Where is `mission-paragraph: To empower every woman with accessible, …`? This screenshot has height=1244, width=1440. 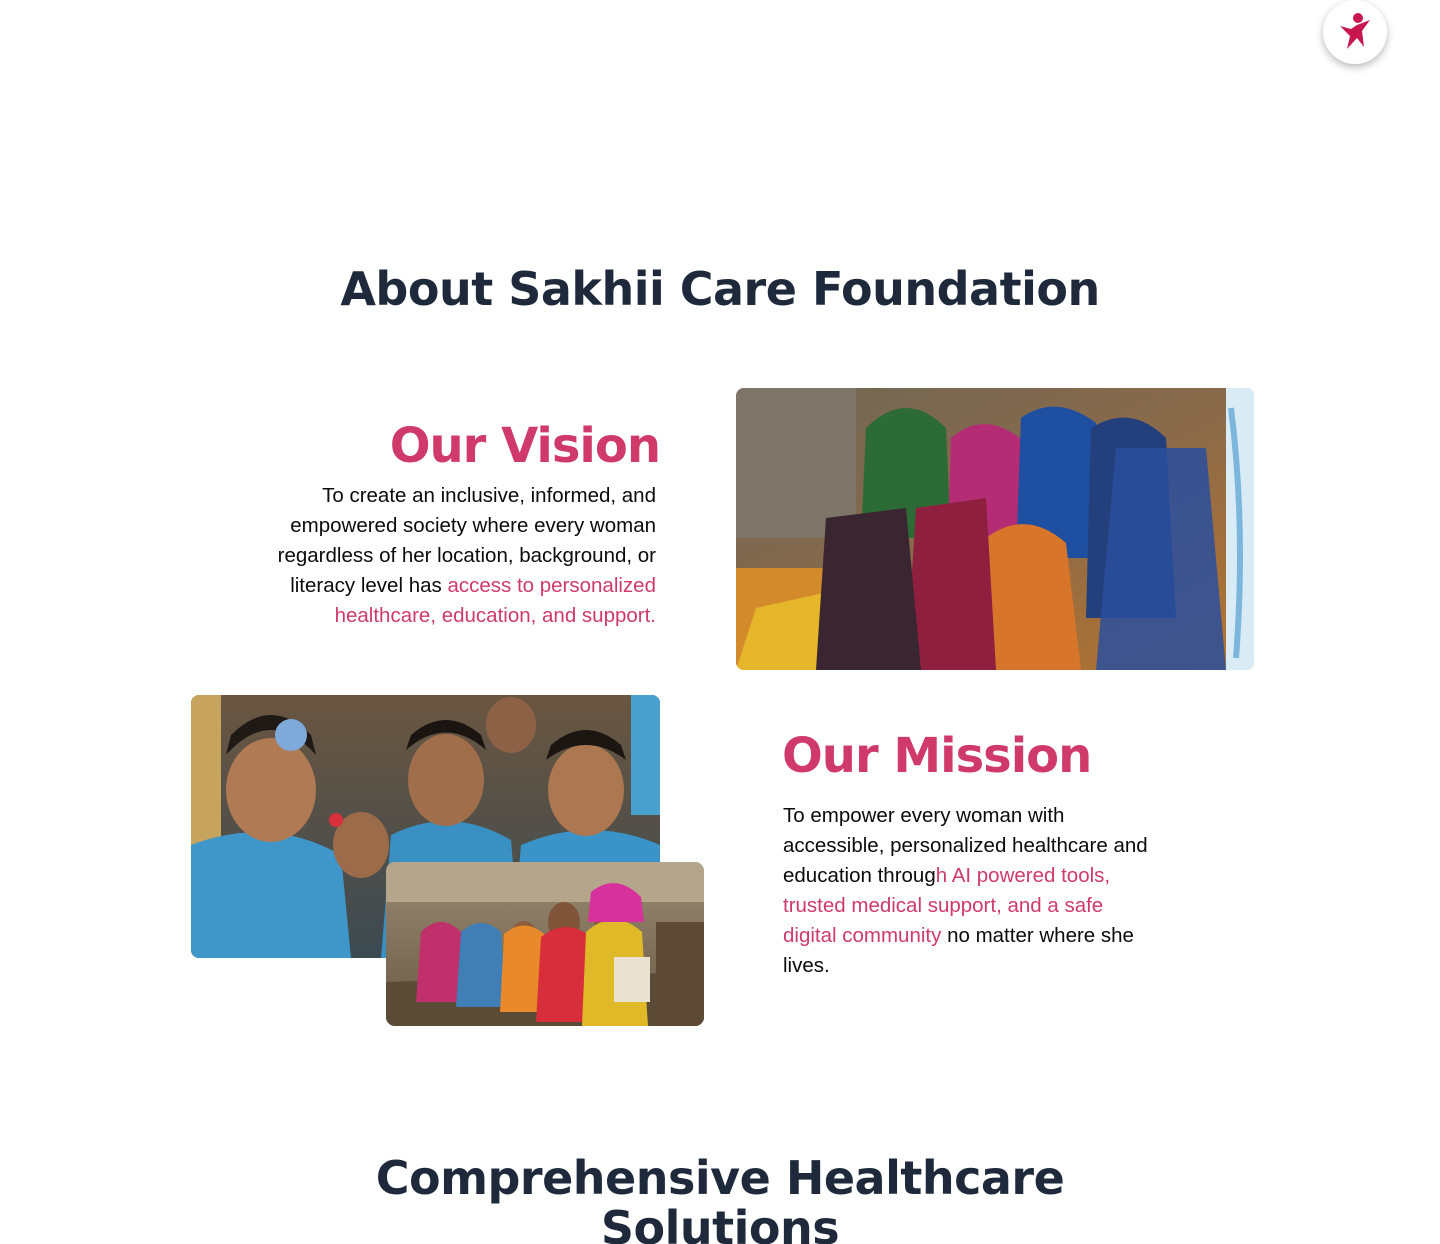
mission-paragraph: To empower every woman with accessible, … is located at coordinates (969, 891).